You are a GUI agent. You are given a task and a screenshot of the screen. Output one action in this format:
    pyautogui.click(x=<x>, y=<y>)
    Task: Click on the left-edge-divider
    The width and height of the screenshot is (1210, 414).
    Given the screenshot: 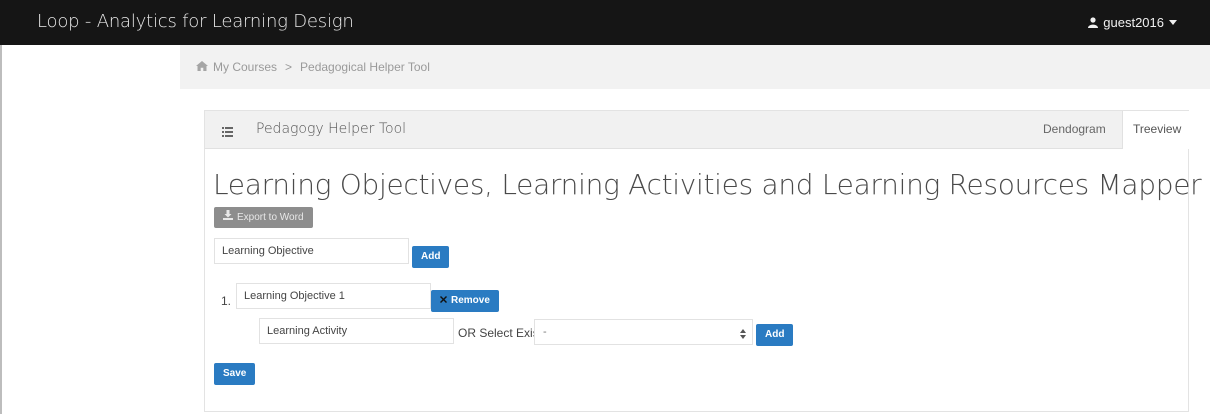 What is the action you would take?
    pyautogui.click(x=1, y=229)
    